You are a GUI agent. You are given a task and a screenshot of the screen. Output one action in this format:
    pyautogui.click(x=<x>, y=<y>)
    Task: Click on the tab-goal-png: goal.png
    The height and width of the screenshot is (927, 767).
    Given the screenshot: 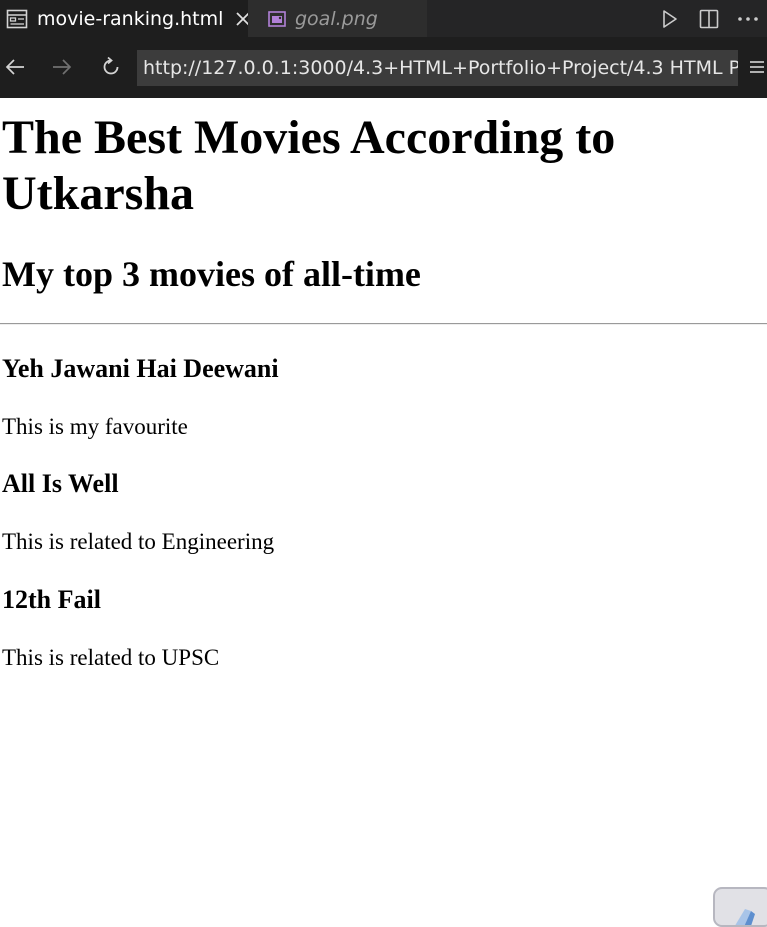 What is the action you would take?
    pyautogui.click(x=337, y=18)
    